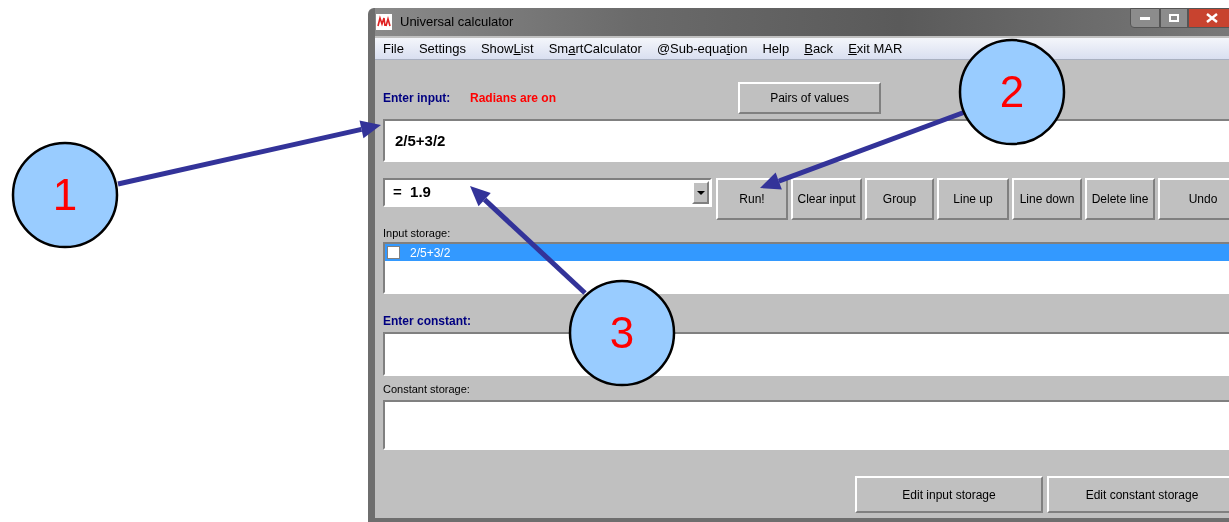  What do you see at coordinates (1193, 199) in the screenshot?
I see `toolbar-button: Undo` at bounding box center [1193, 199].